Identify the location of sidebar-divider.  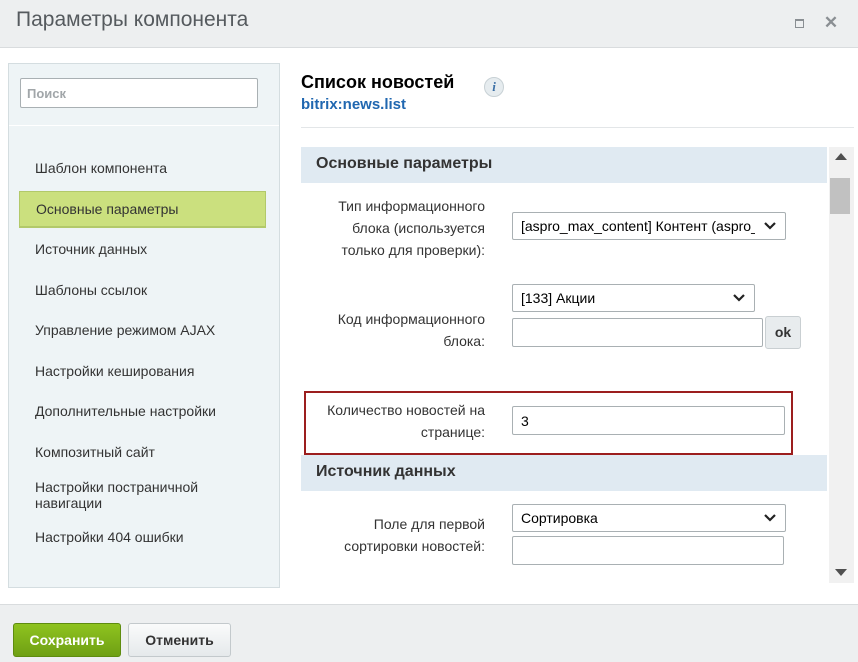
(144, 125).